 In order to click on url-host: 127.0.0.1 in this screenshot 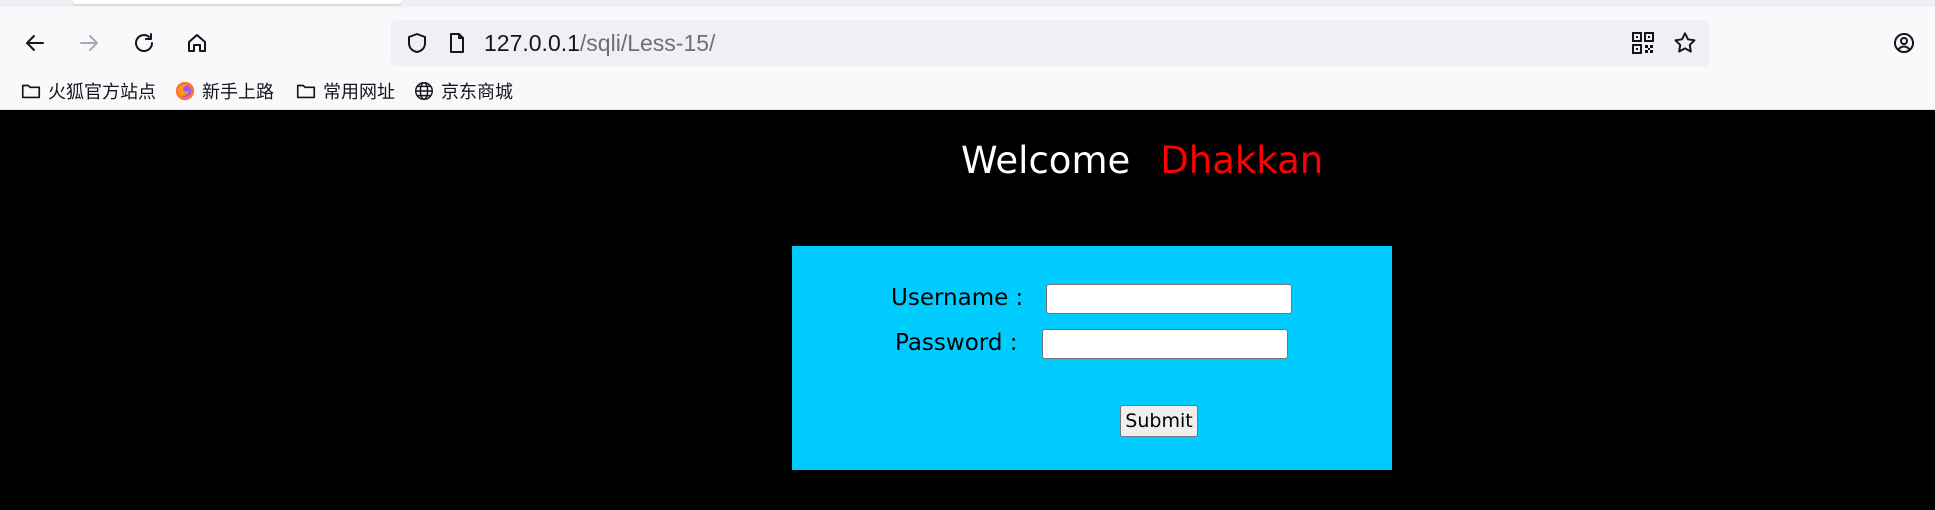, I will do `click(532, 43)`.